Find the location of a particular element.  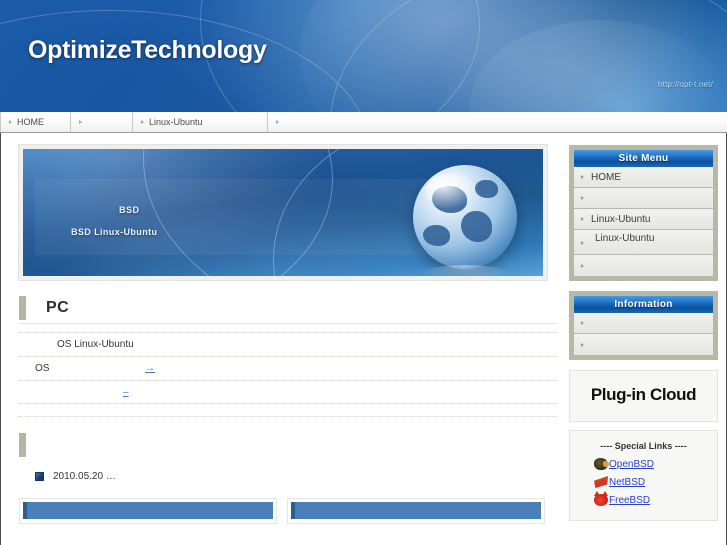

bottom-box-left-header is located at coordinates (148, 510).